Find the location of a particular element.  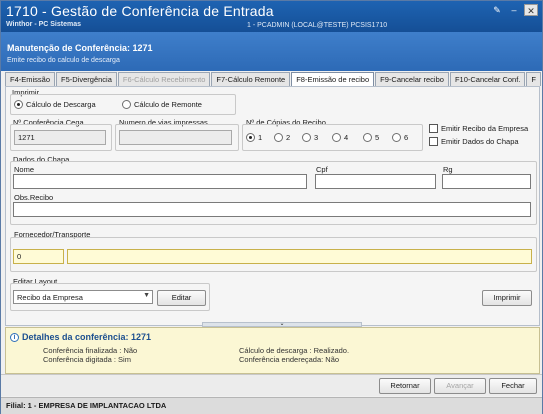

retornar-button: Retornar is located at coordinates (405, 386).